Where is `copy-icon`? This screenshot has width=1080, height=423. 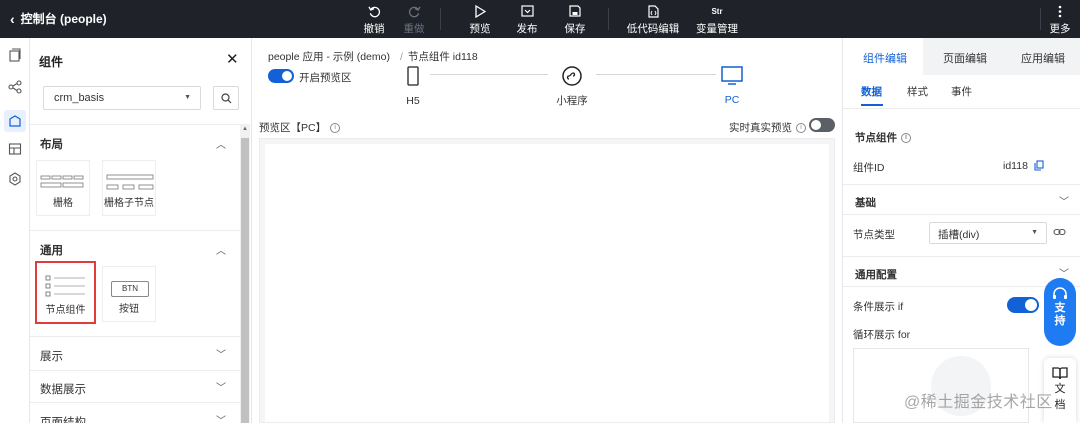 copy-icon is located at coordinates (1039, 167).